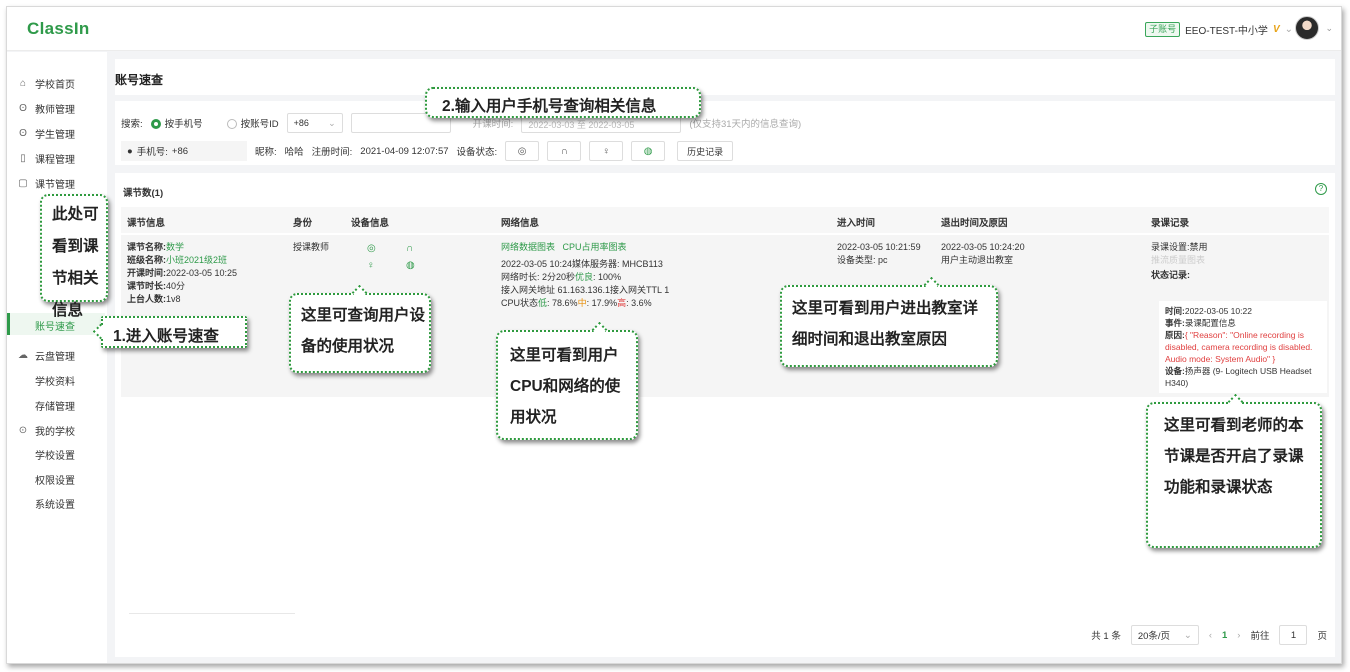 The image size is (1350, 672). Describe the element at coordinates (139, 80) in the screenshot. I see `page-title: 账号速查` at that location.